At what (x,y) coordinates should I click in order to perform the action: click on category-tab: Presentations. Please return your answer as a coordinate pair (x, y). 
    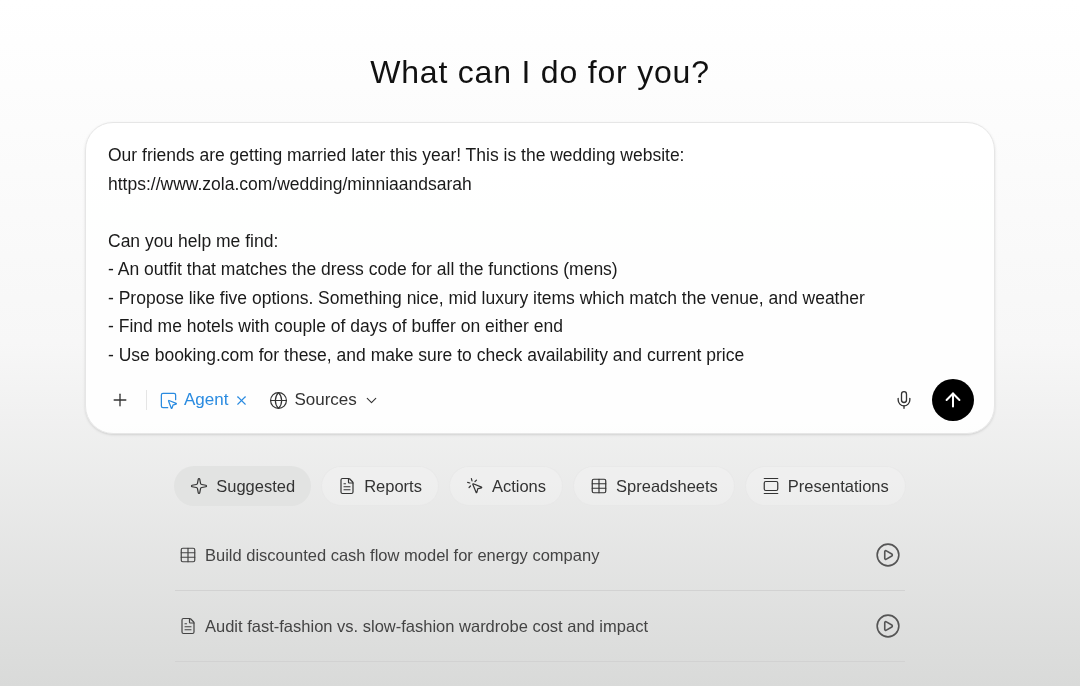
    Looking at the image, I should click on (825, 486).